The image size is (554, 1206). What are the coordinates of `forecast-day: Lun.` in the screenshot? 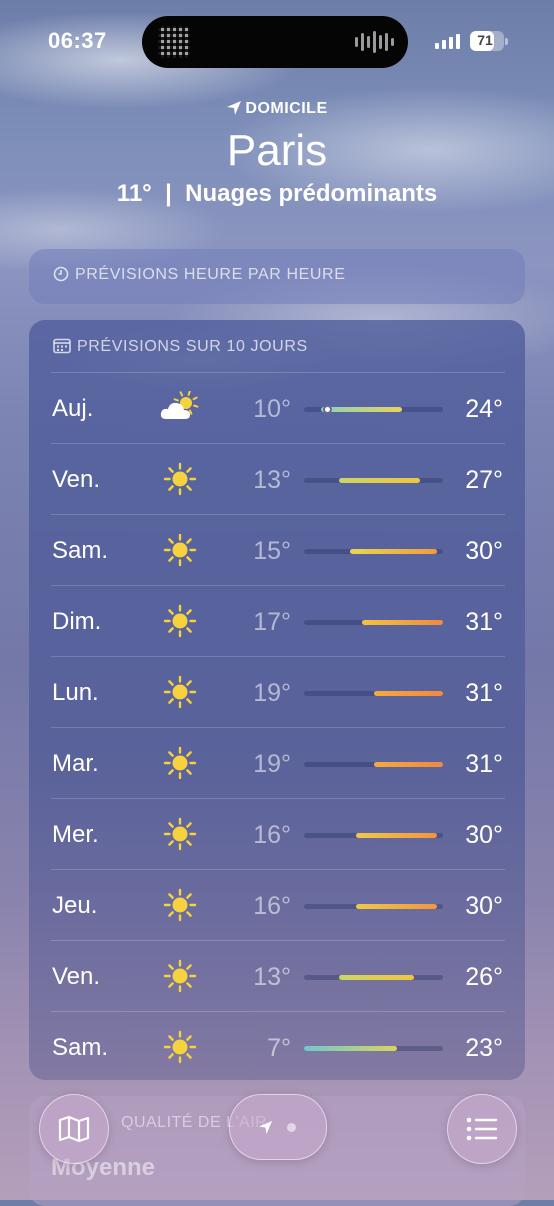 It's located at (75, 692).